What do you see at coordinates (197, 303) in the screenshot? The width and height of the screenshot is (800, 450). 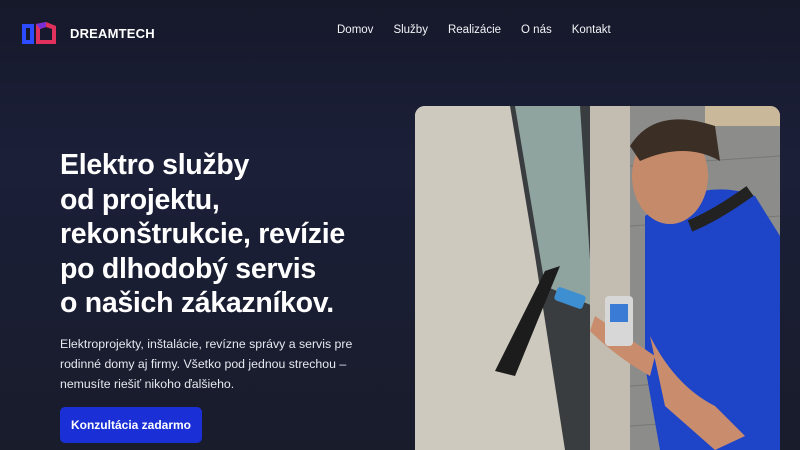 I see `hero-title-line: o našich zákazníkov.` at bounding box center [197, 303].